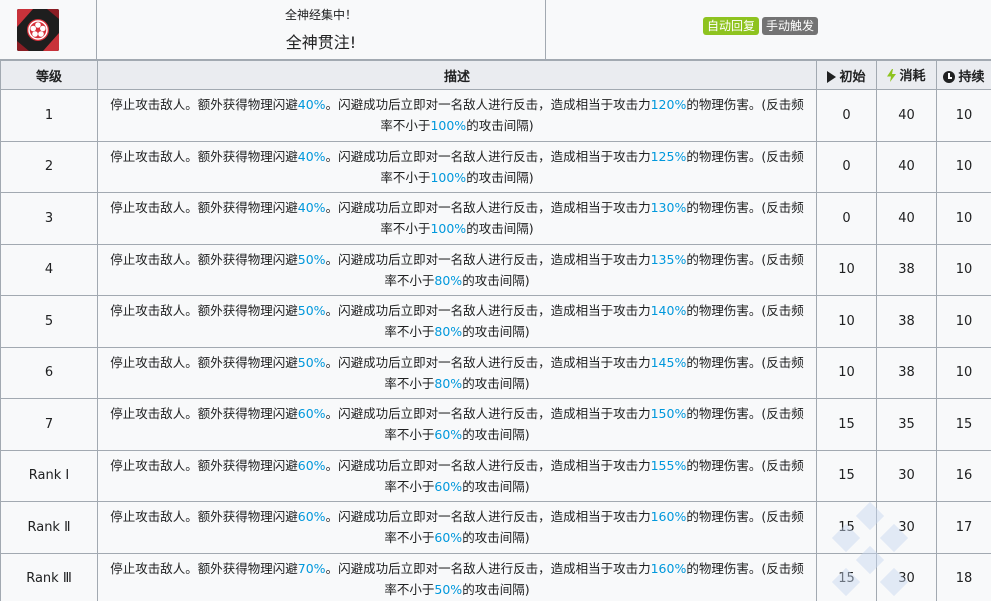  I want to click on cell-level: 5, so click(49, 321).